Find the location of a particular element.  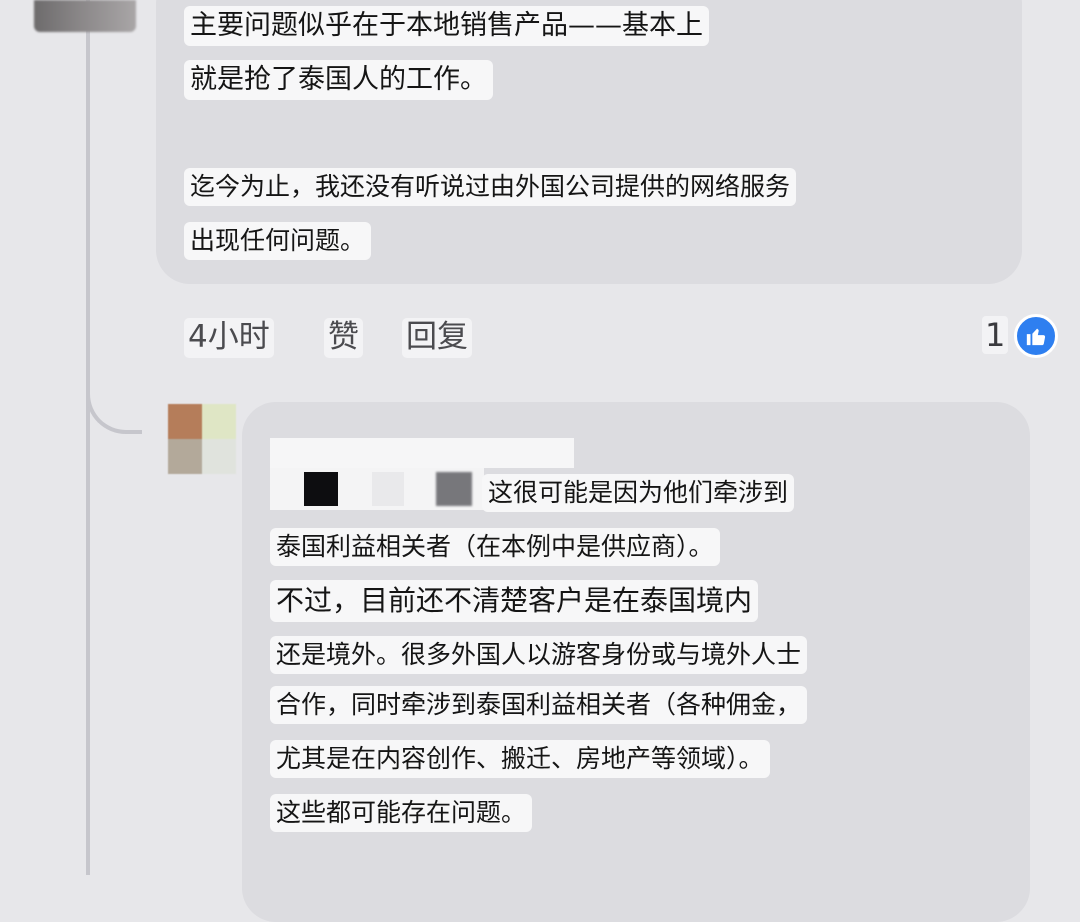

reply-text-line: 还是境外。很多外国人以游客身份或与境外人士 is located at coordinates (539, 655).